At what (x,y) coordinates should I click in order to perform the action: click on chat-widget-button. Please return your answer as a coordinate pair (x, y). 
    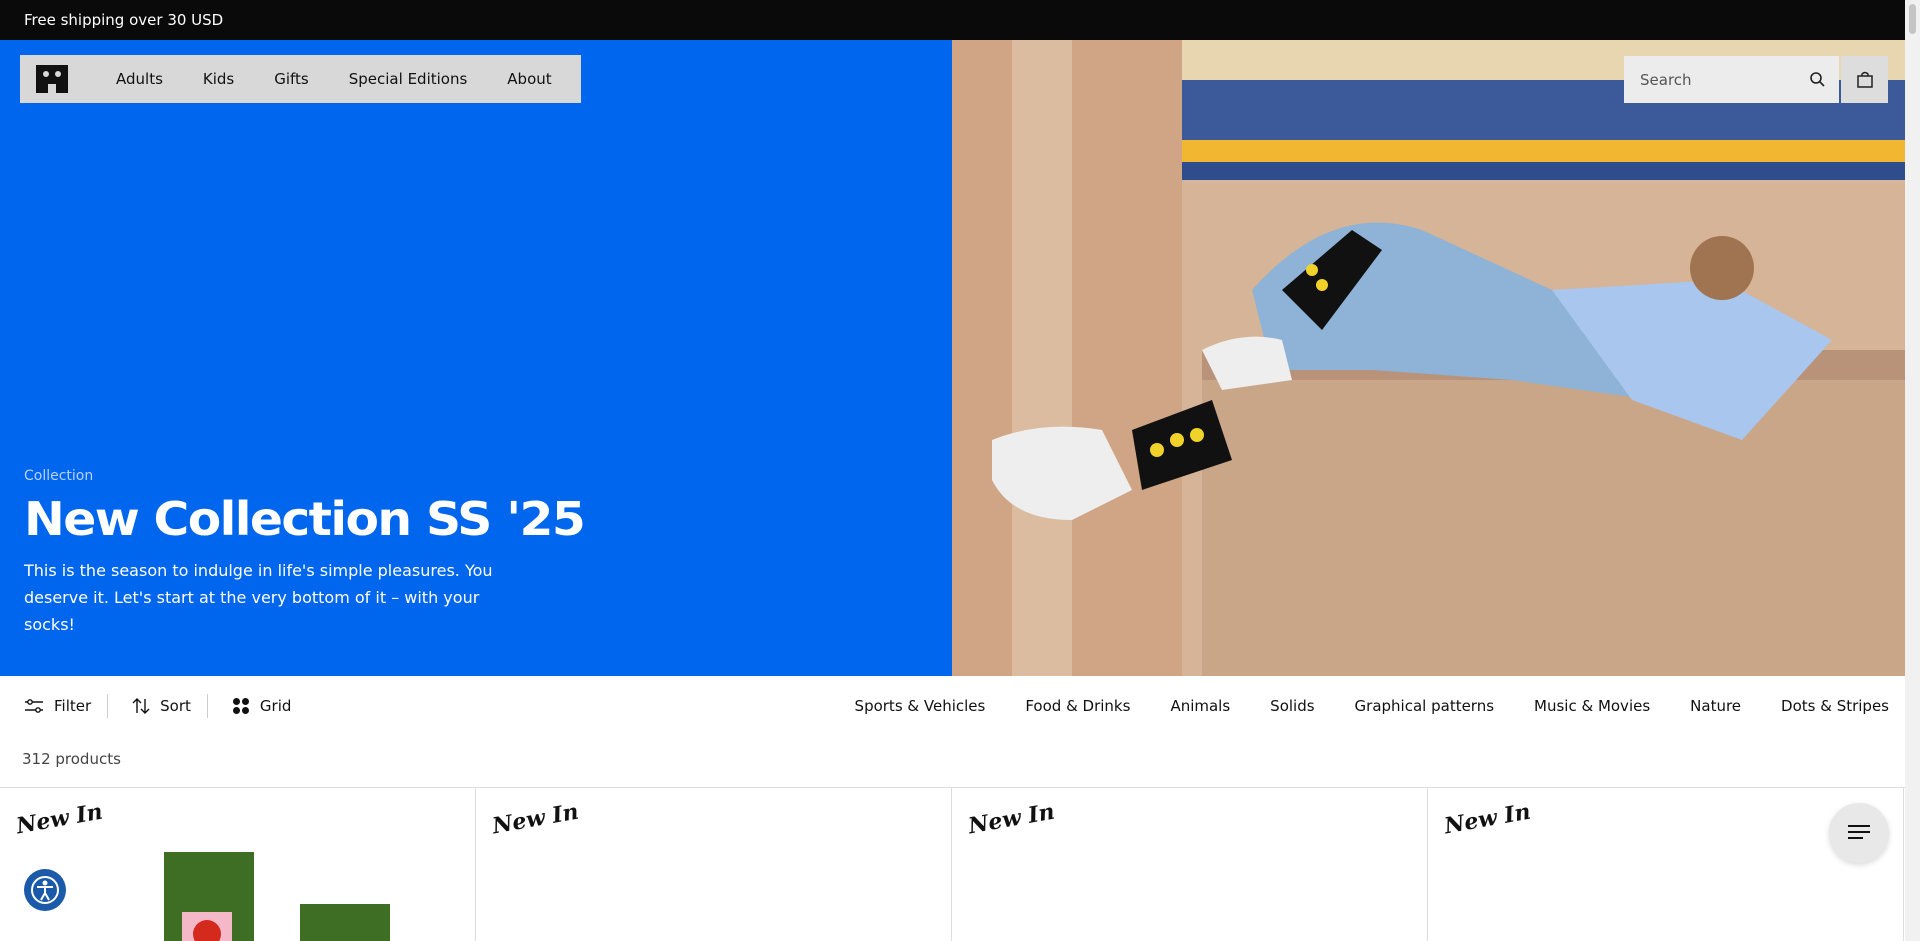
    Looking at the image, I should click on (1859, 833).